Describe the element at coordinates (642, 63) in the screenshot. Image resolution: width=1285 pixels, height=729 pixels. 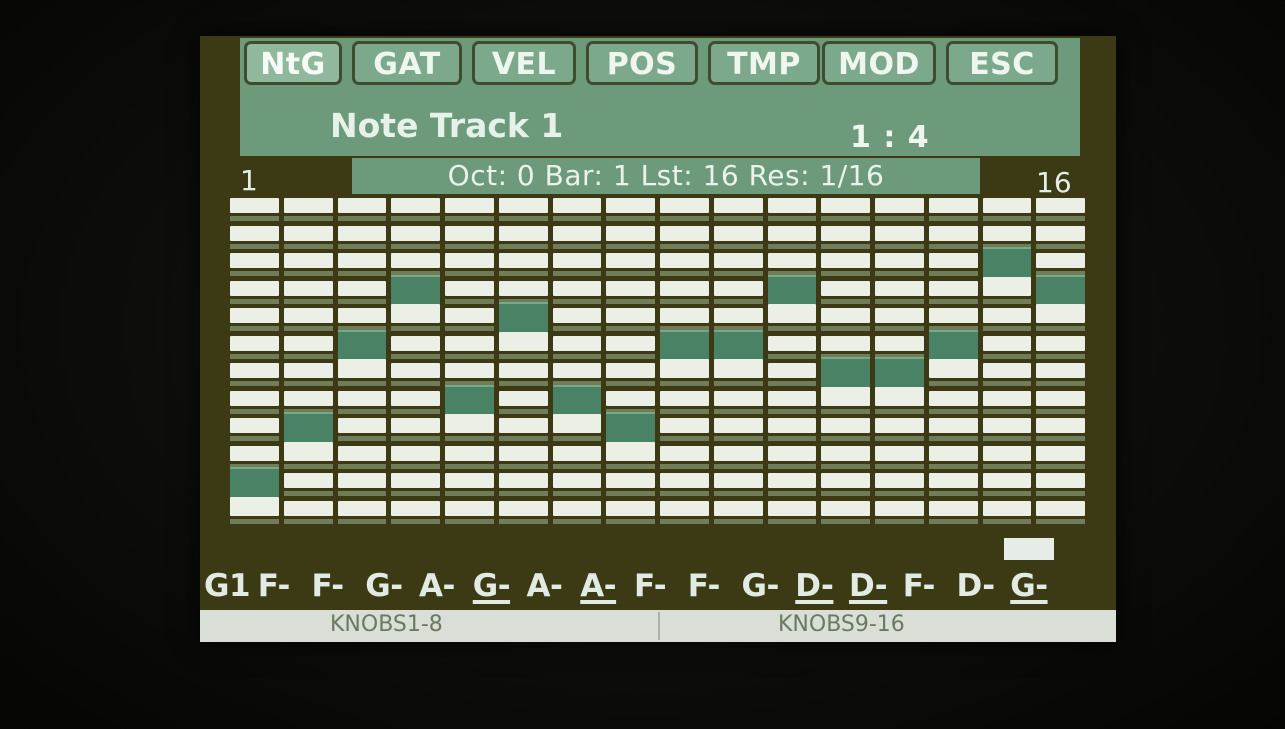
I see `tab-pos: POS` at that location.